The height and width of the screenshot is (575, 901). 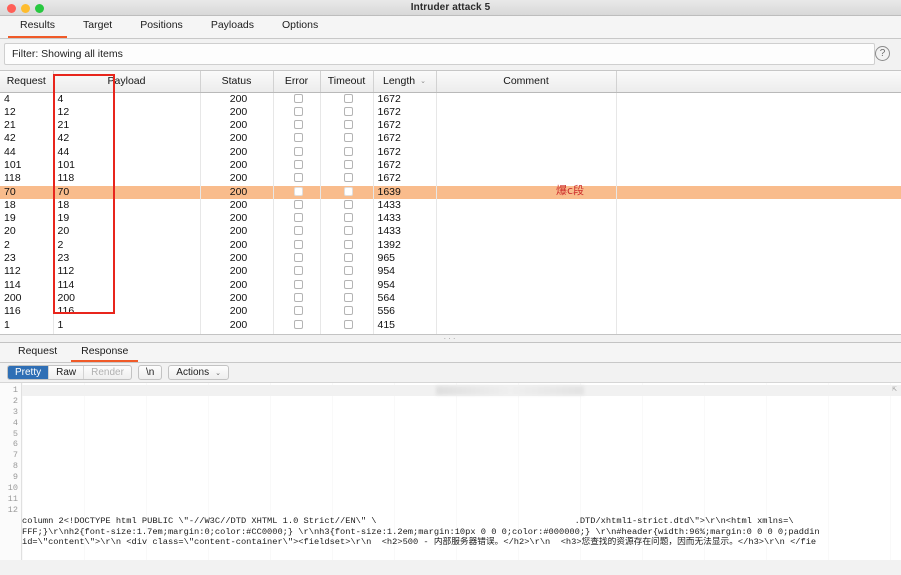 I want to click on tab-response: Response, so click(x=104, y=352).